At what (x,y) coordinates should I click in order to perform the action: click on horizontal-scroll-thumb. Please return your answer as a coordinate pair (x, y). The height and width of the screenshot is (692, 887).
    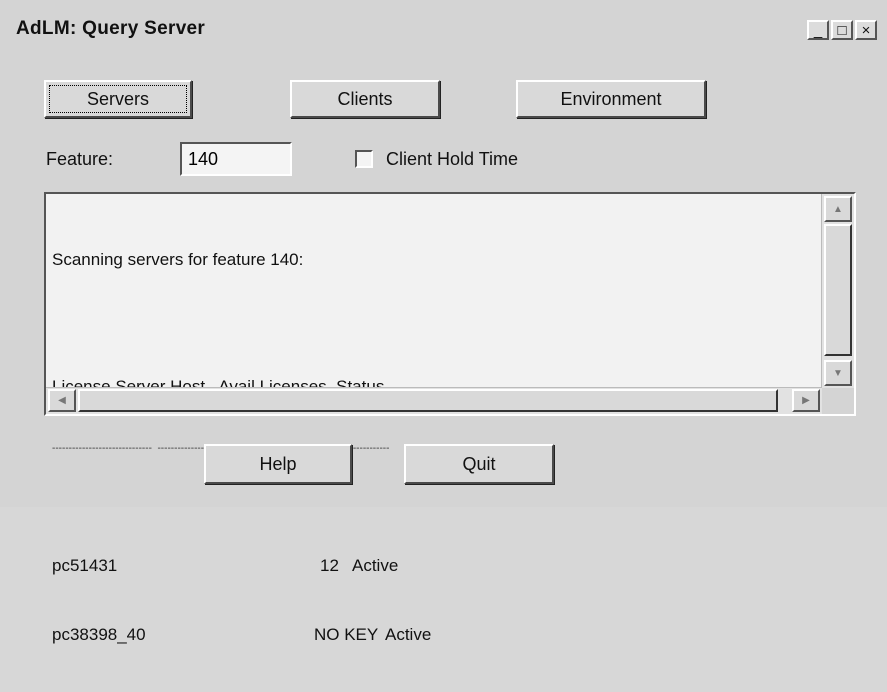
    Looking at the image, I should click on (428, 400).